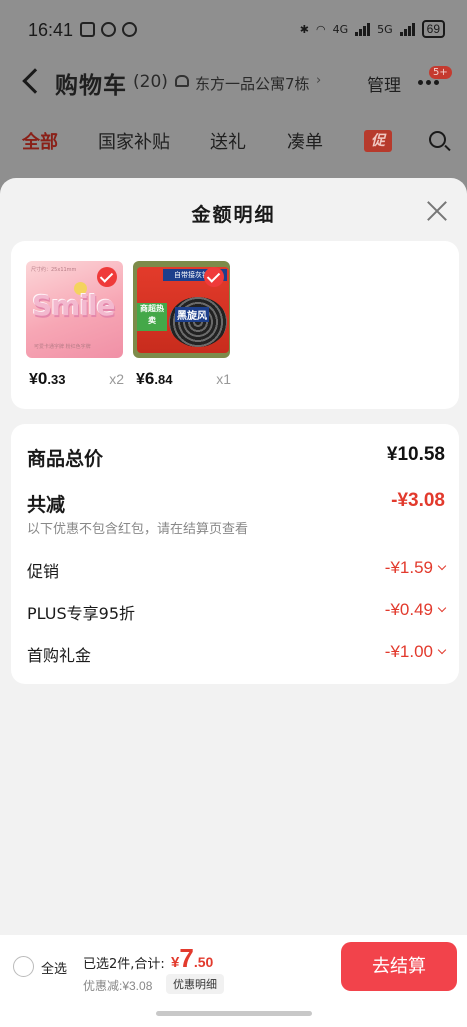 Image resolution: width=467 pixels, height=1027 pixels. What do you see at coordinates (399, 966) in the screenshot?
I see `checkout-button: 去结算` at bounding box center [399, 966].